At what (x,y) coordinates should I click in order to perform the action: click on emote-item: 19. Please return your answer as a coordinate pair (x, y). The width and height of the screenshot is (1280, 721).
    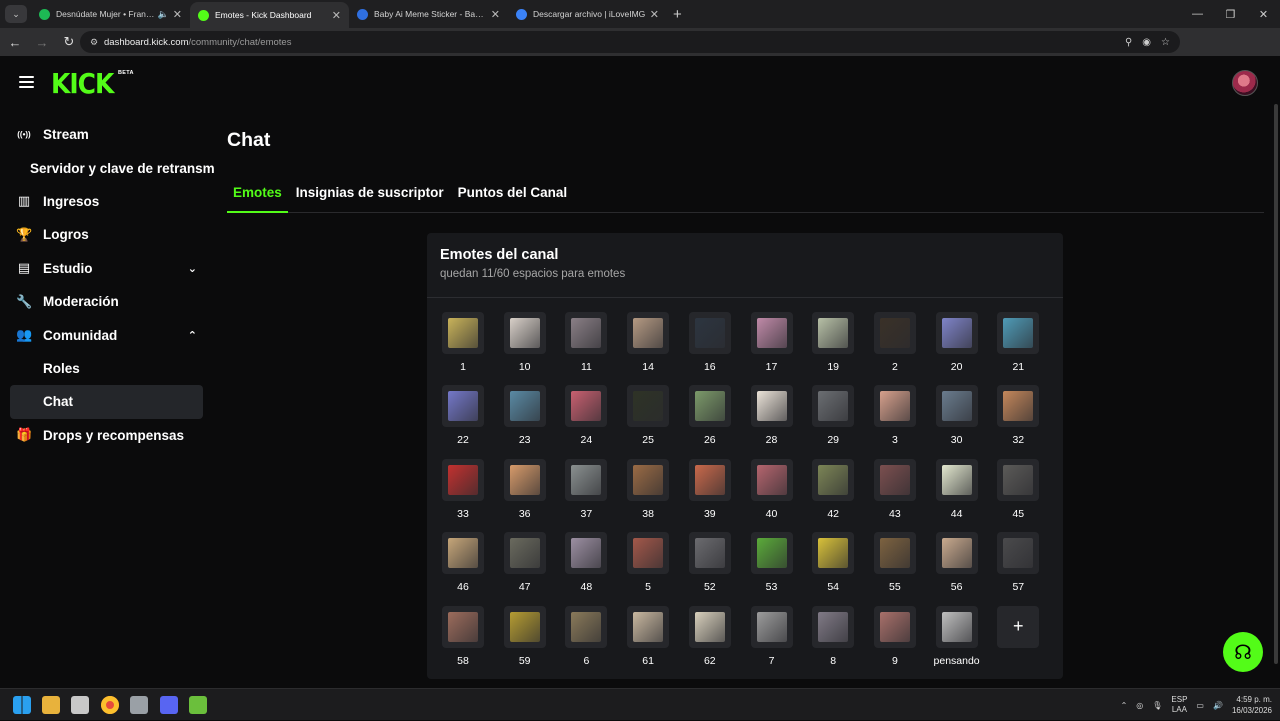
    Looking at the image, I should click on (834, 347).